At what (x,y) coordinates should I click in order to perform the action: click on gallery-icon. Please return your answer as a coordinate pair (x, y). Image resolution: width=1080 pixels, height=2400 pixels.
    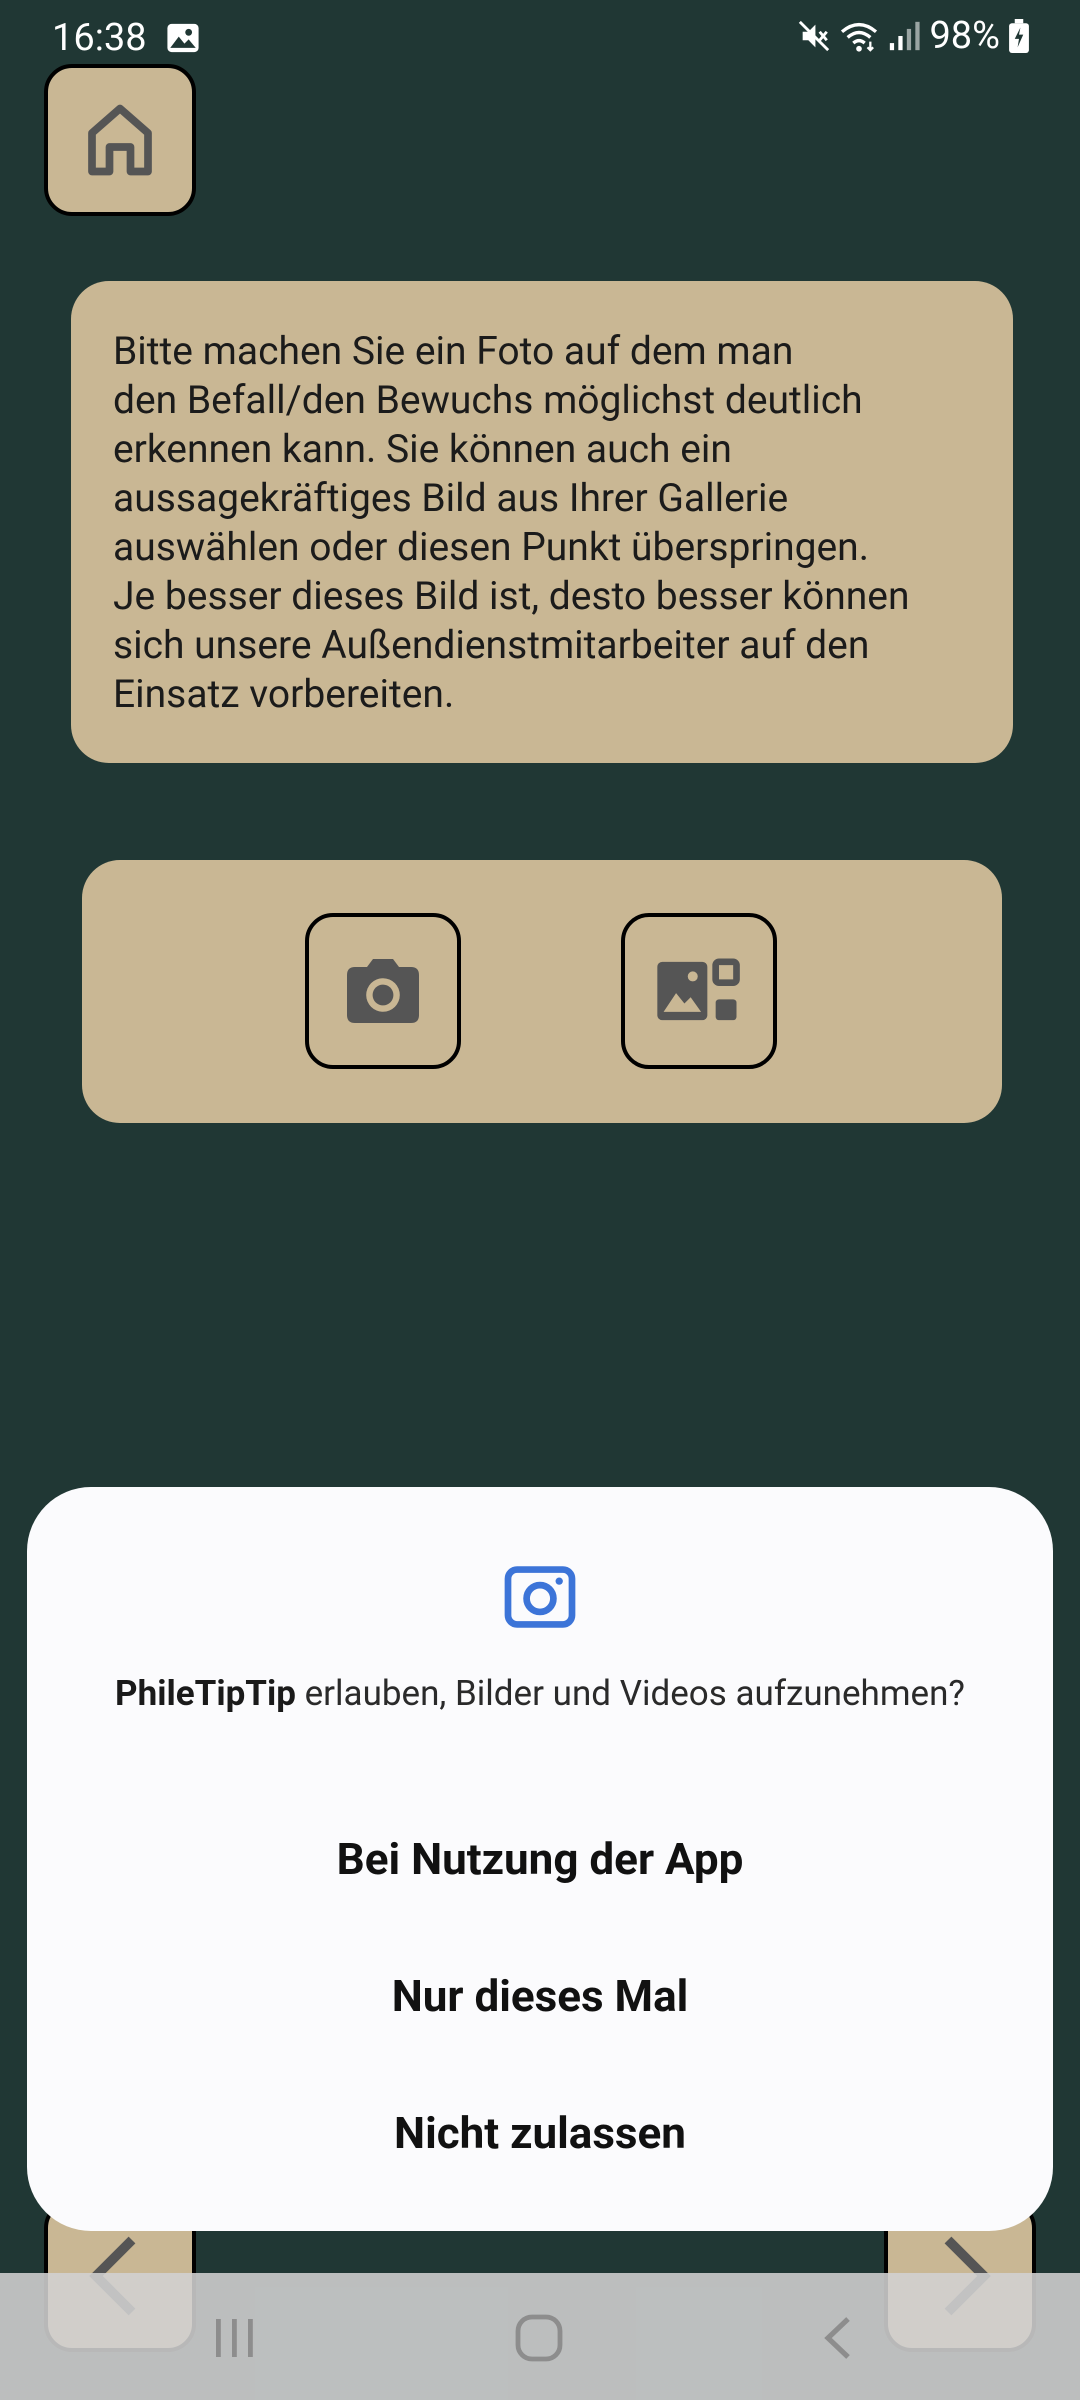
    Looking at the image, I should click on (698, 989).